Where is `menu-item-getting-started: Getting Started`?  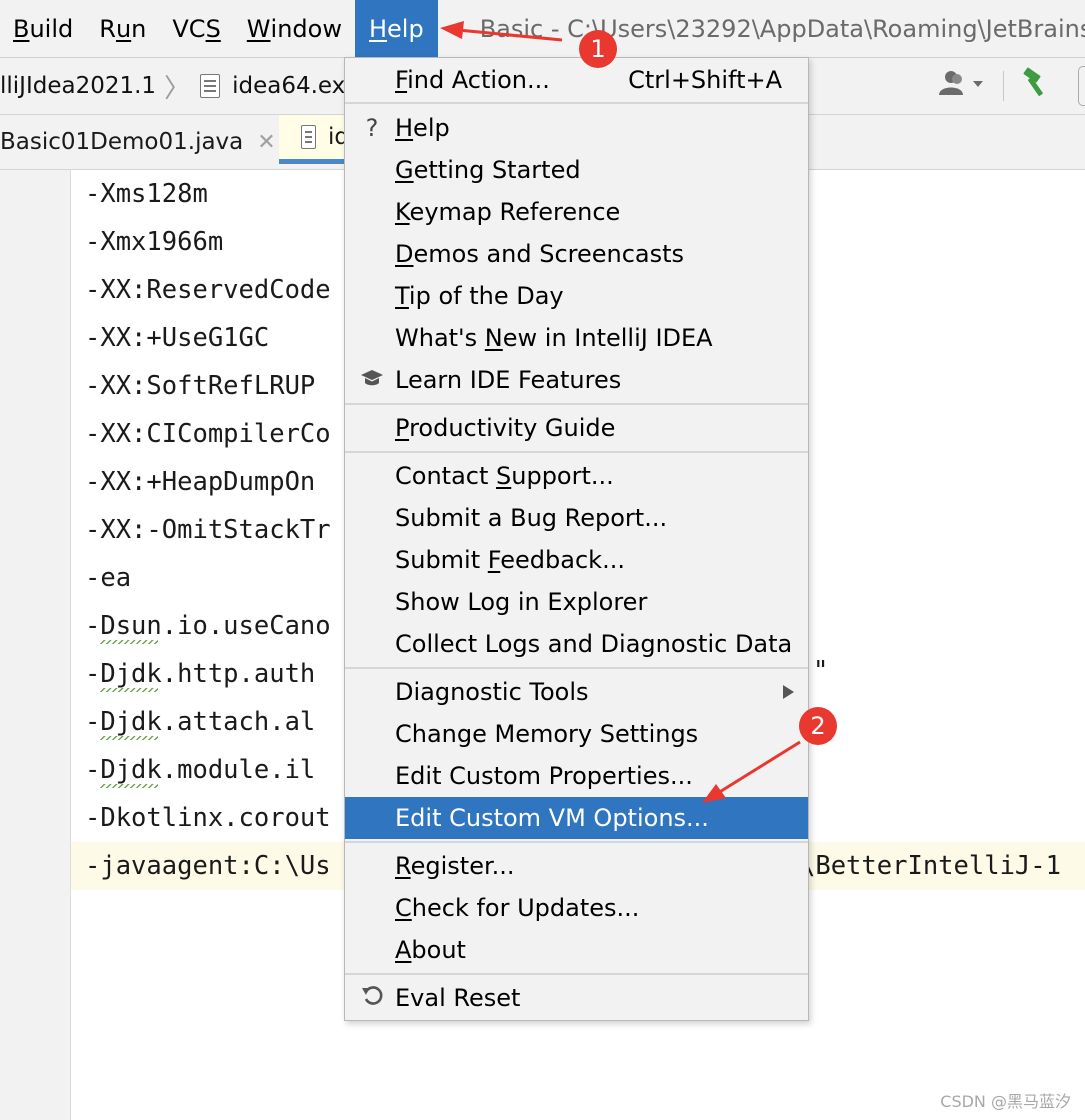
menu-item-getting-started: Getting Started is located at coordinates (576, 170).